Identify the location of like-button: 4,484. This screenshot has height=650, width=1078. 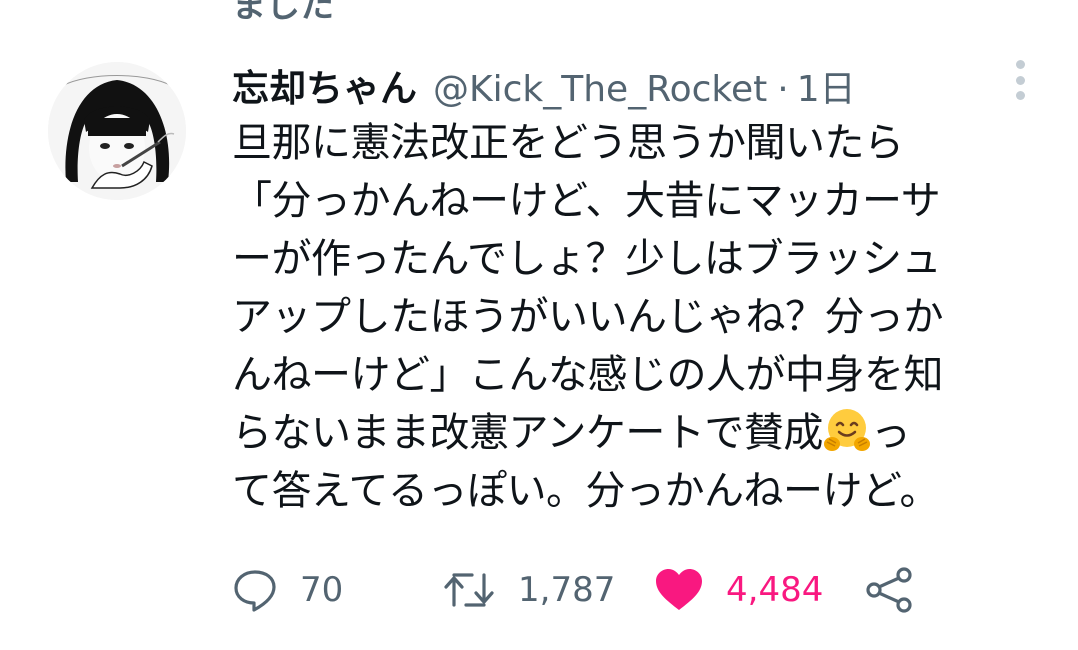
(738, 590).